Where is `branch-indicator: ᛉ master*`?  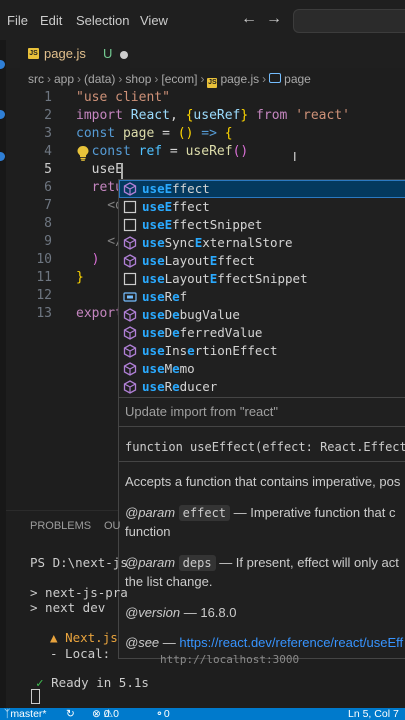 branch-indicator: ᛉ master* is located at coordinates (25, 714).